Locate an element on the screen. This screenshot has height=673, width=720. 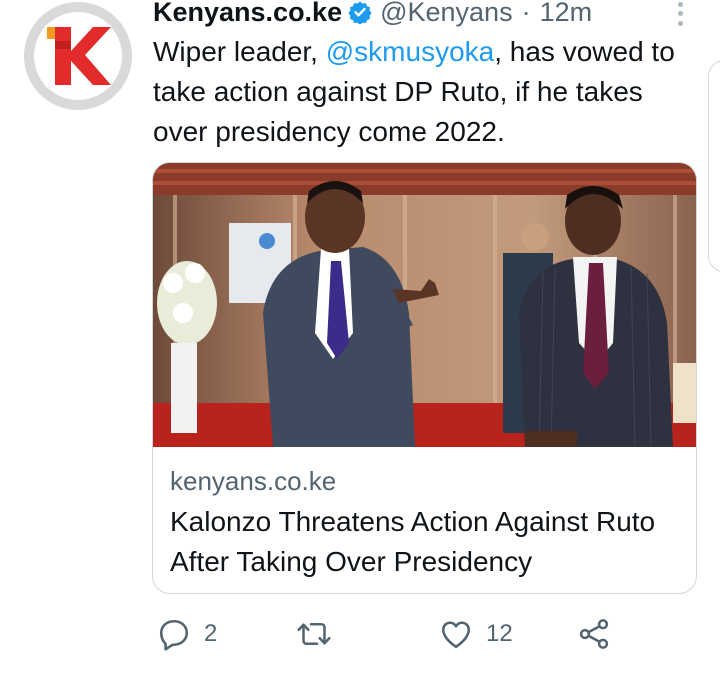
reply-button: 2 is located at coordinates (186, 634).